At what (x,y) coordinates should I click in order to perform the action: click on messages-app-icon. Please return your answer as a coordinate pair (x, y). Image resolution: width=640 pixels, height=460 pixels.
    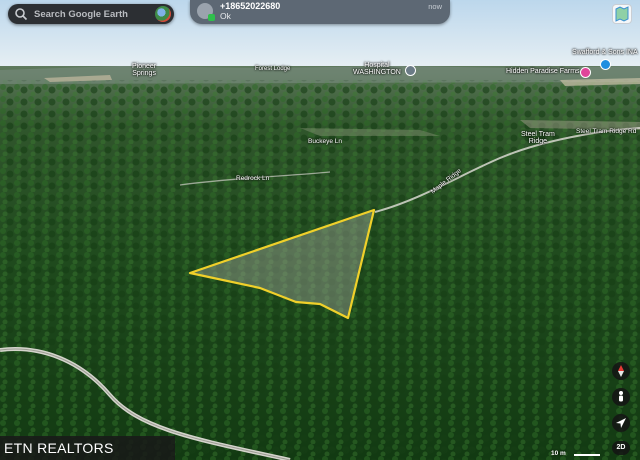
    Looking at the image, I should click on (211, 17).